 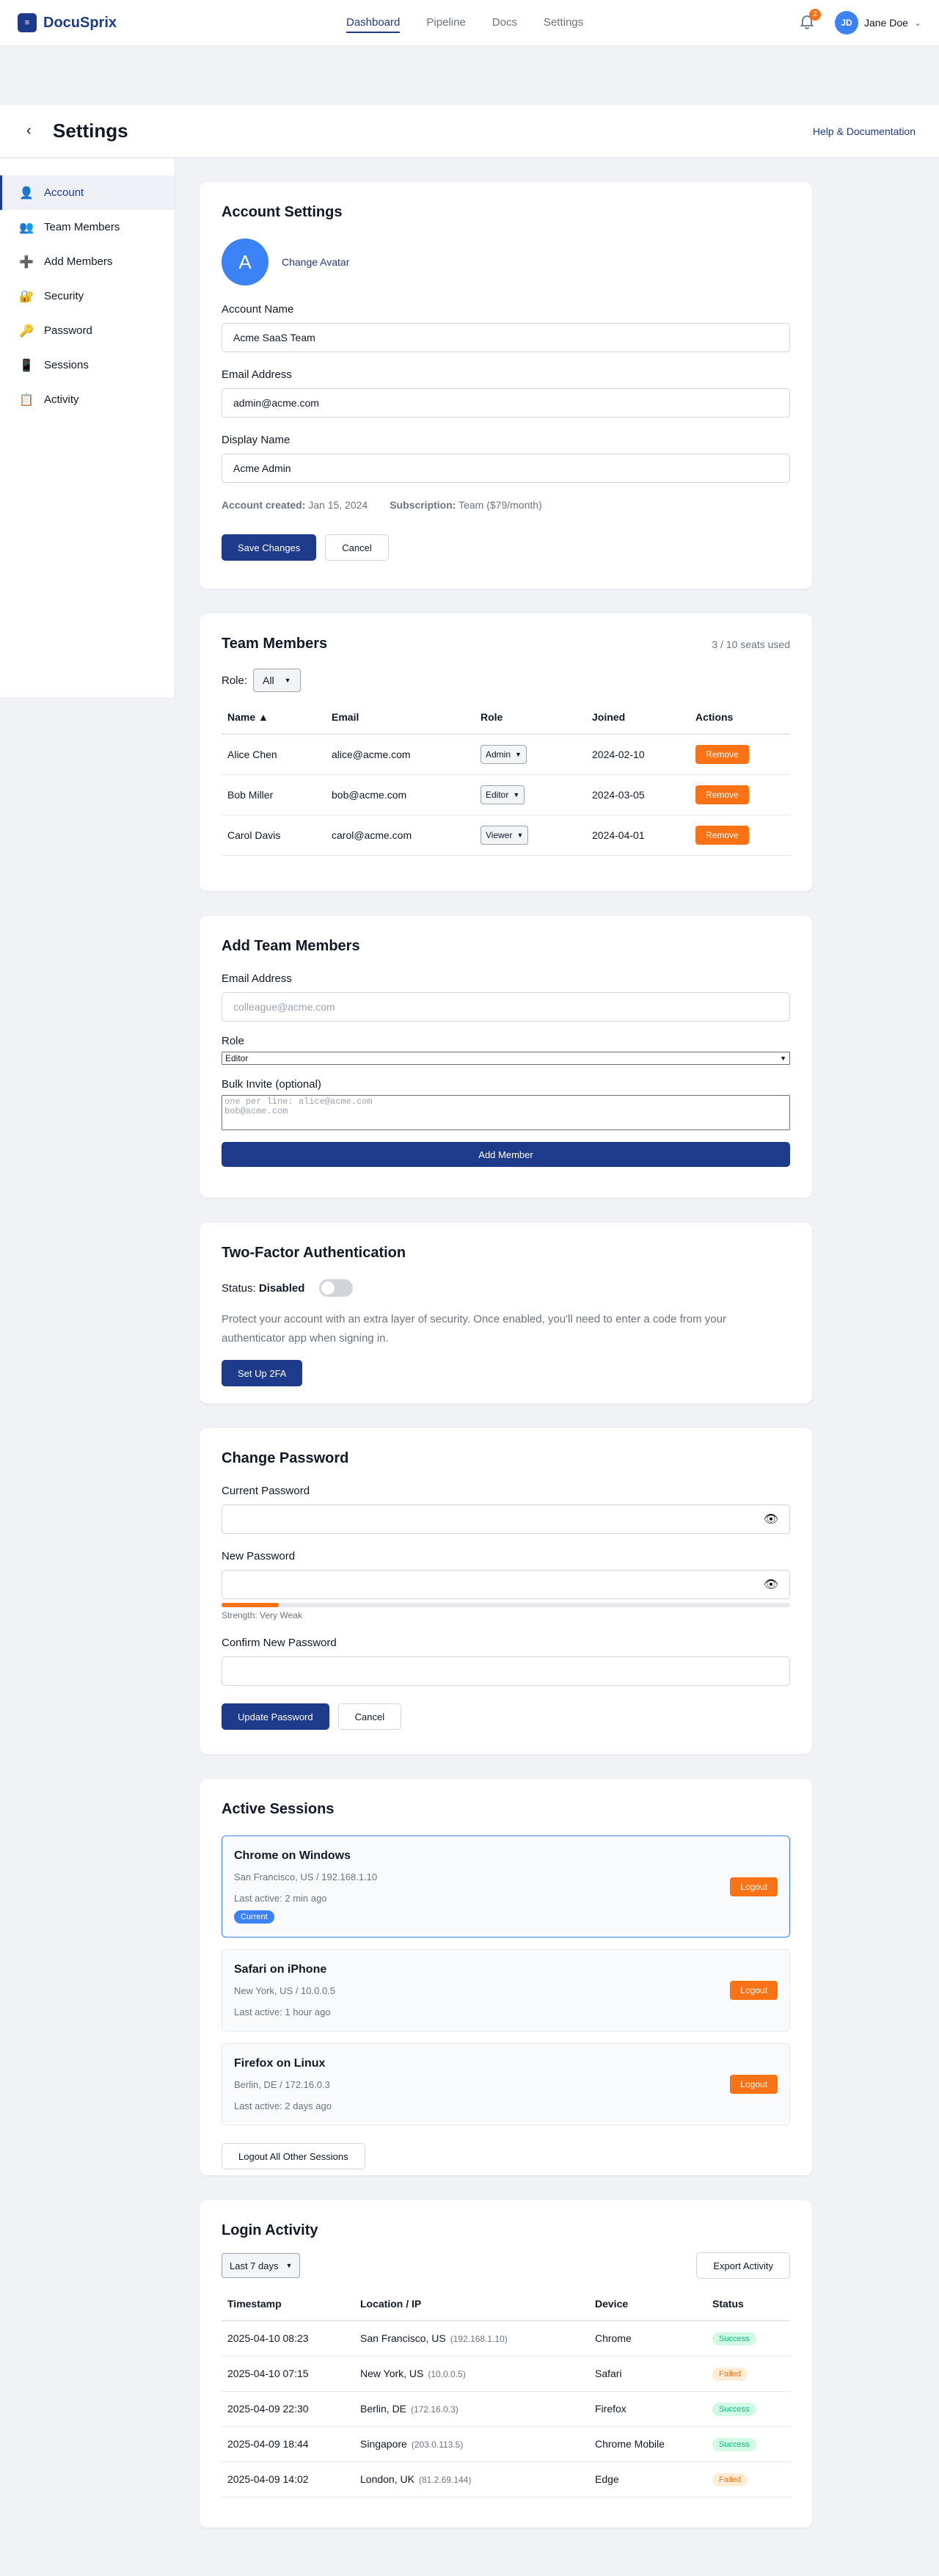 What do you see at coordinates (261, 2265) in the screenshot?
I see `date-range-select: Last 7 days ▼` at bounding box center [261, 2265].